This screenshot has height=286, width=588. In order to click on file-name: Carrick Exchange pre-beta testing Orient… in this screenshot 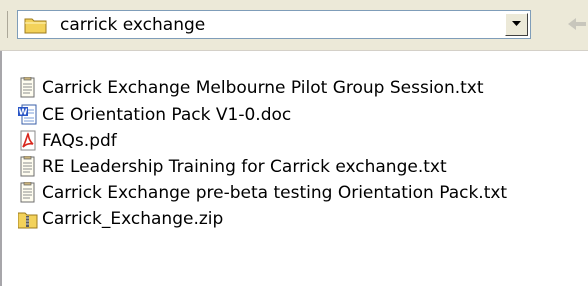, I will do `click(275, 193)`.